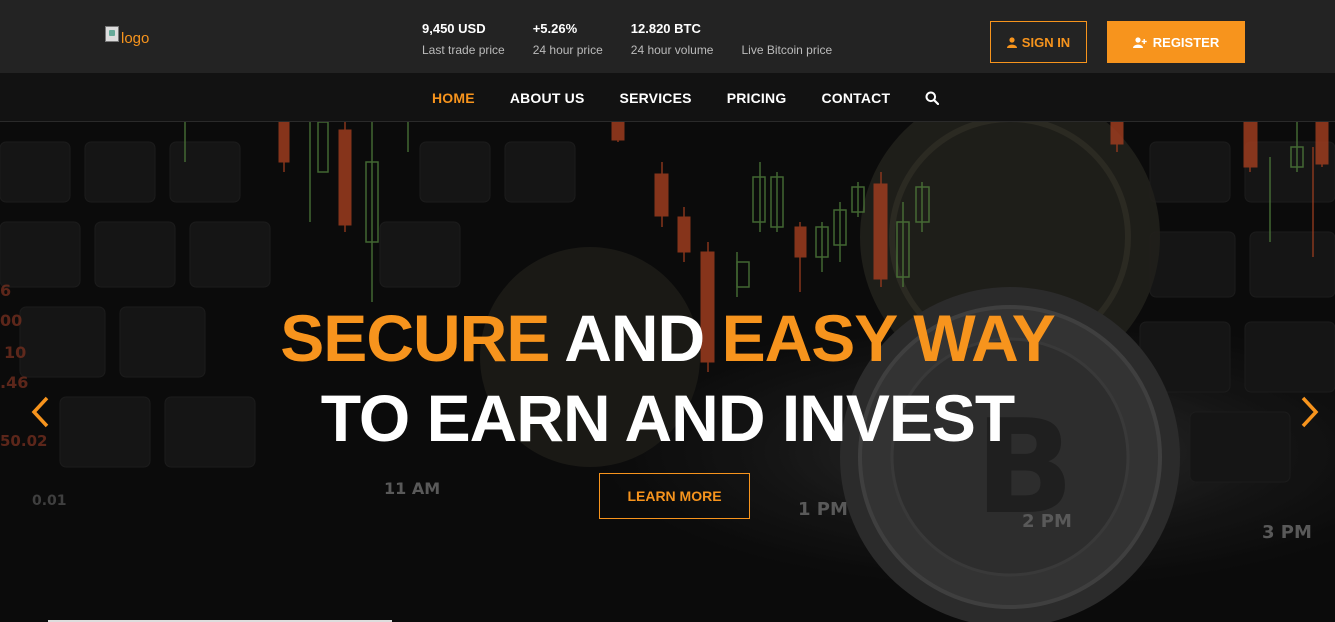 The image size is (1335, 622). I want to click on slider-prev-arrow, so click(41, 412).